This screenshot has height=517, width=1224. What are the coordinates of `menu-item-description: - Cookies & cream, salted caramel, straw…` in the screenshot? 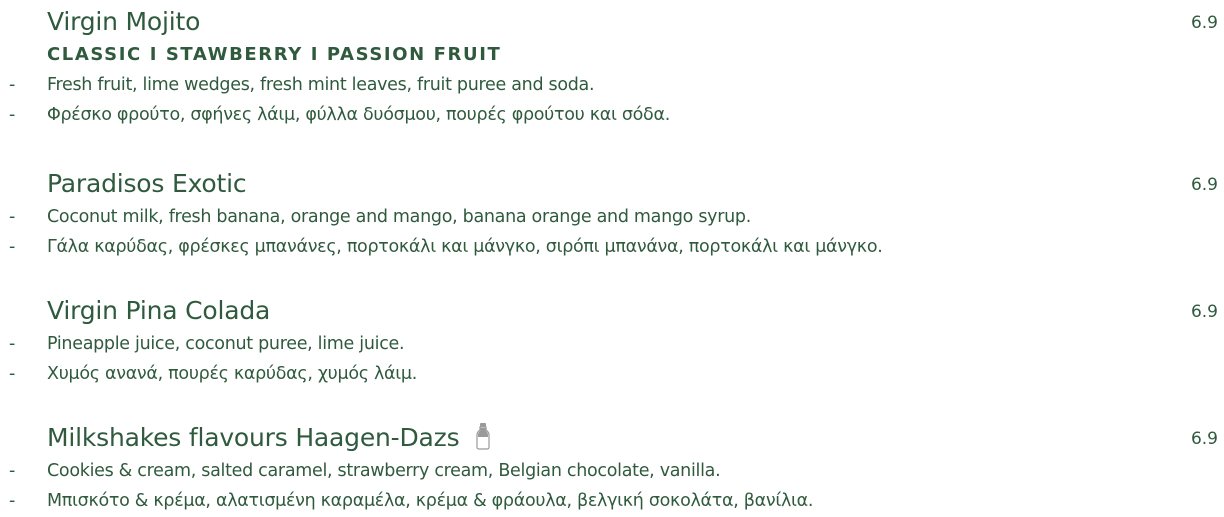 It's located at (612, 486).